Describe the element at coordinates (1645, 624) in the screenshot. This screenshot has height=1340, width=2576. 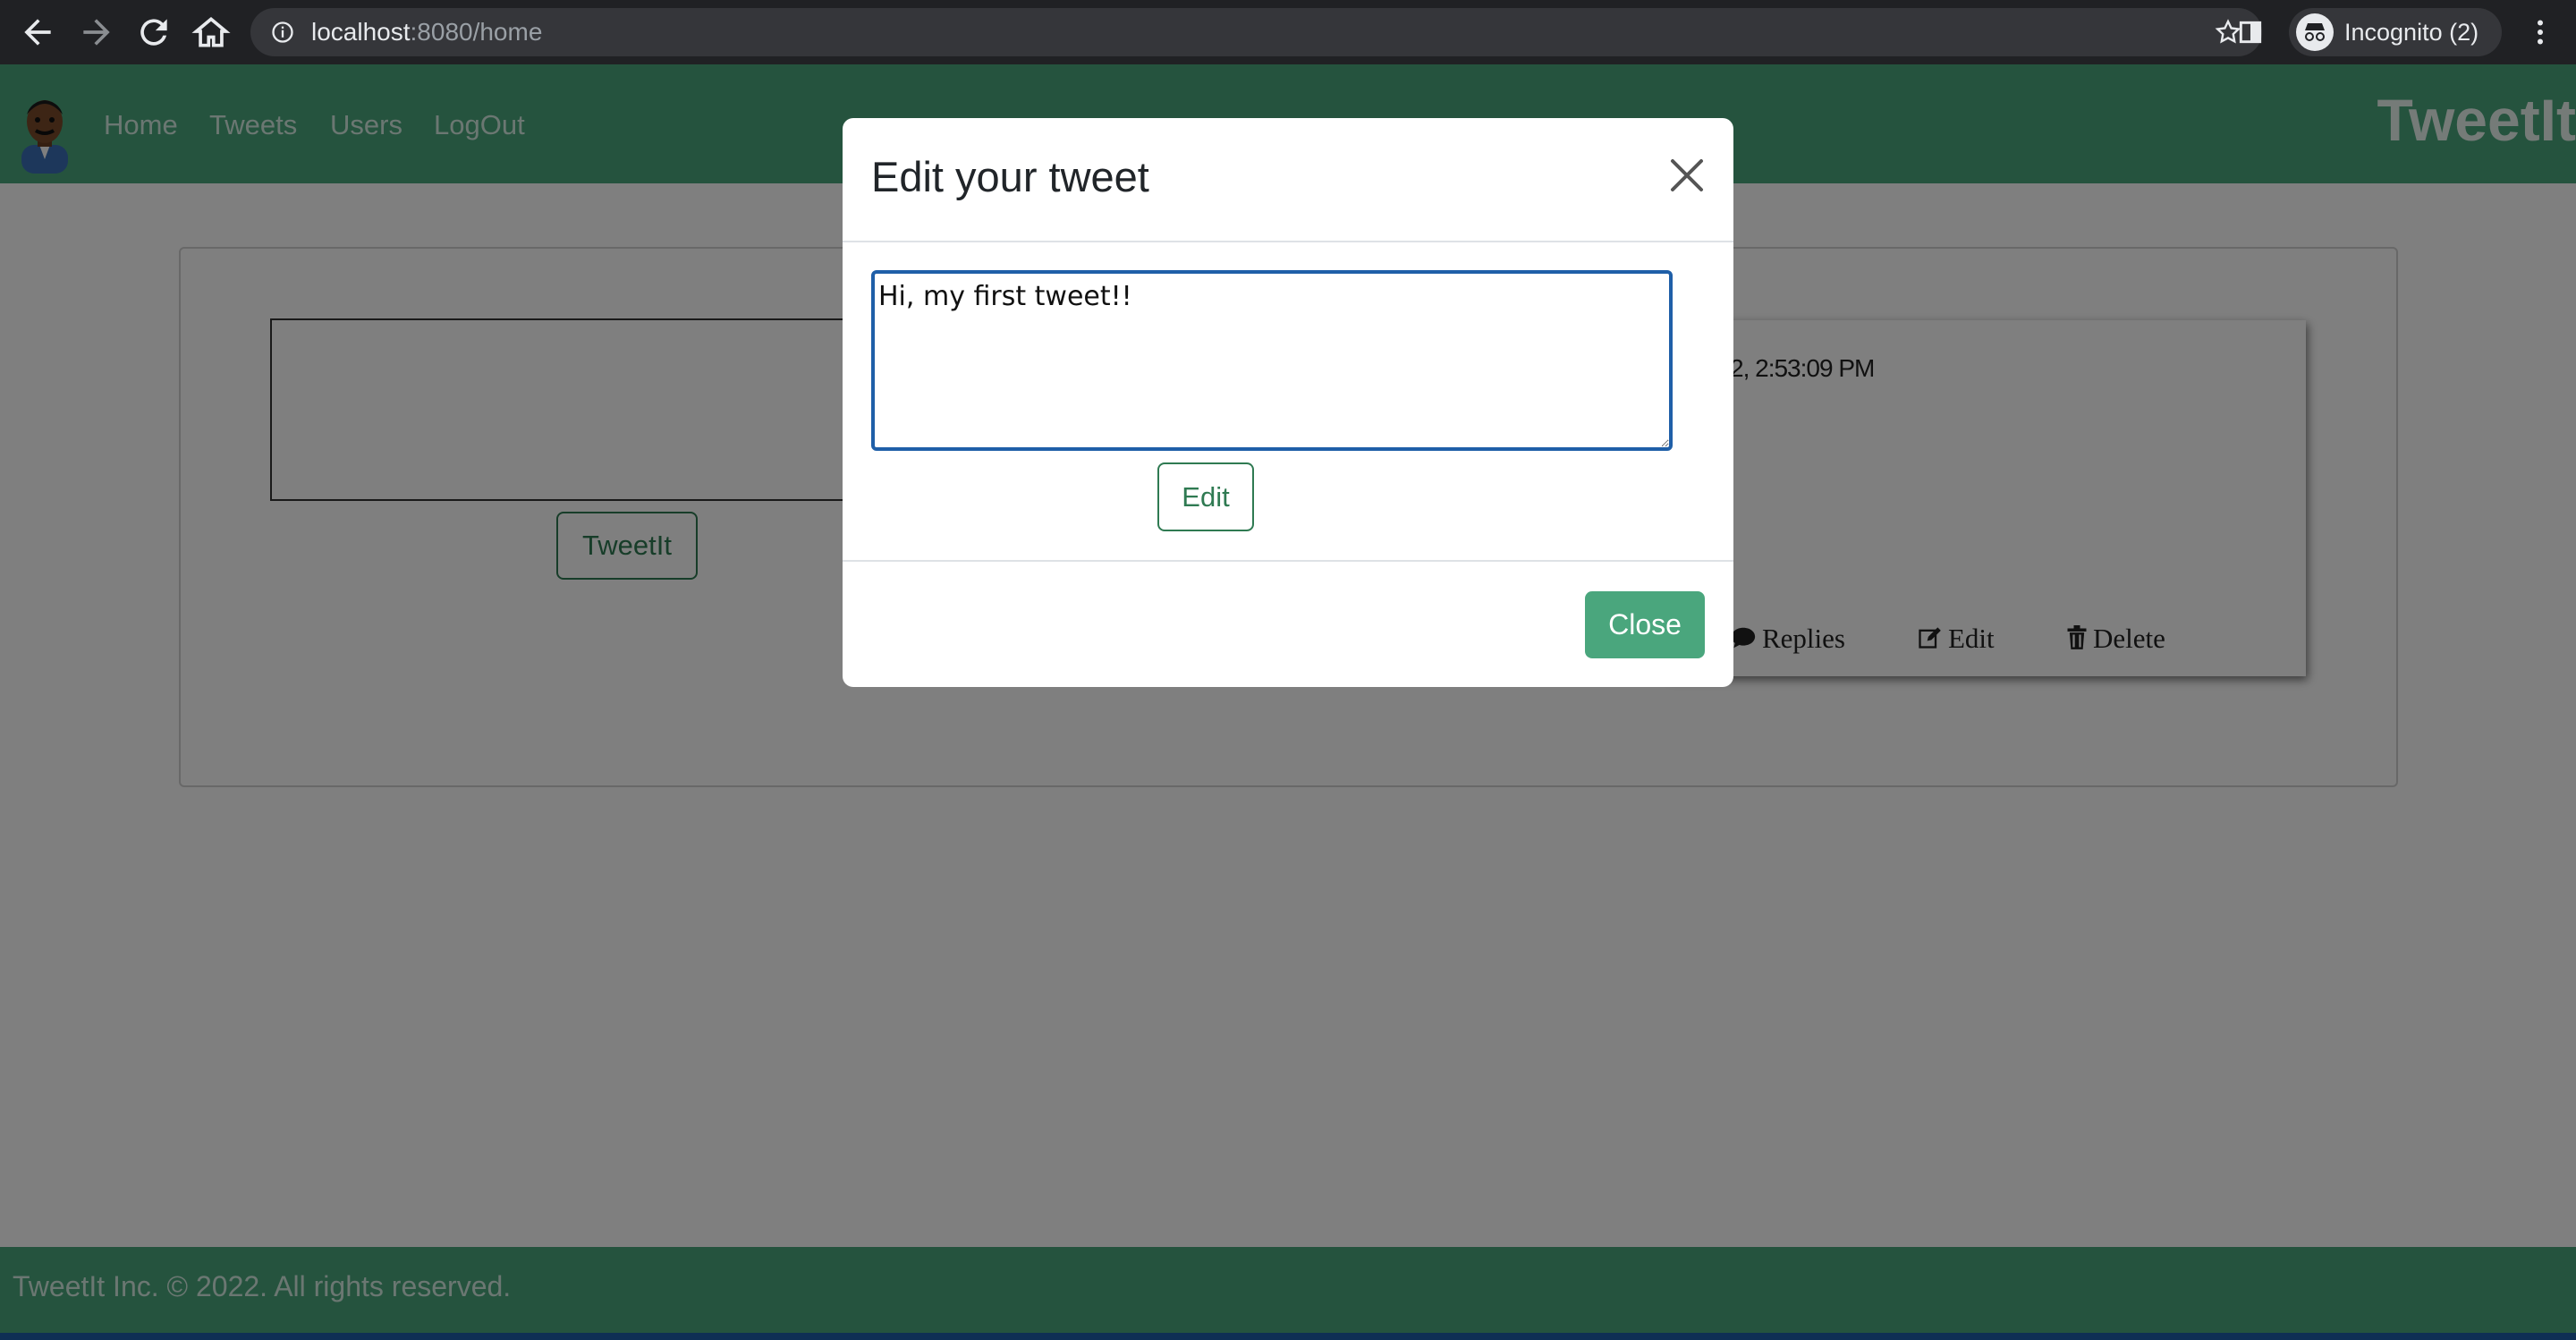
I see `modal-close-footer-button: Close` at that location.